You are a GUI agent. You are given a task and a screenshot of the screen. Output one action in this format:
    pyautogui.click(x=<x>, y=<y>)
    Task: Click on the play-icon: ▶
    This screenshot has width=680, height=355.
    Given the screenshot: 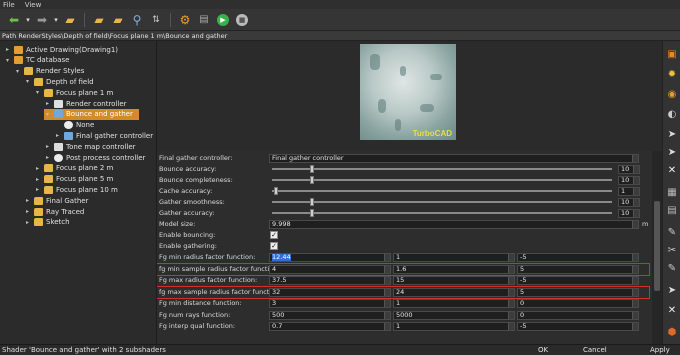 What is the action you would take?
    pyautogui.click(x=223, y=20)
    